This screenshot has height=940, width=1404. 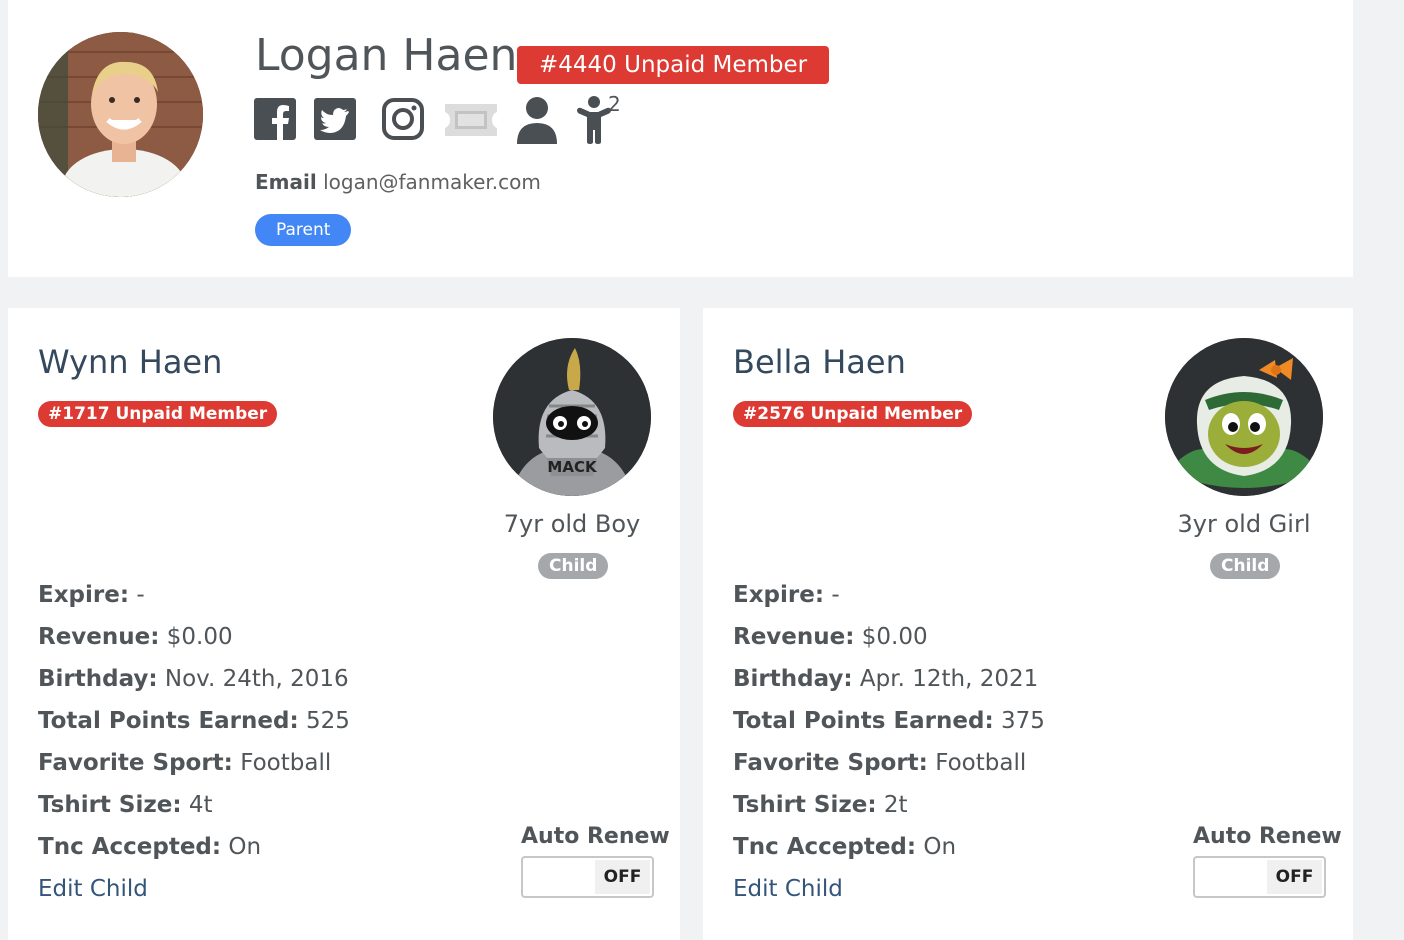 I want to click on svg-text: MACK, so click(x=572, y=467).